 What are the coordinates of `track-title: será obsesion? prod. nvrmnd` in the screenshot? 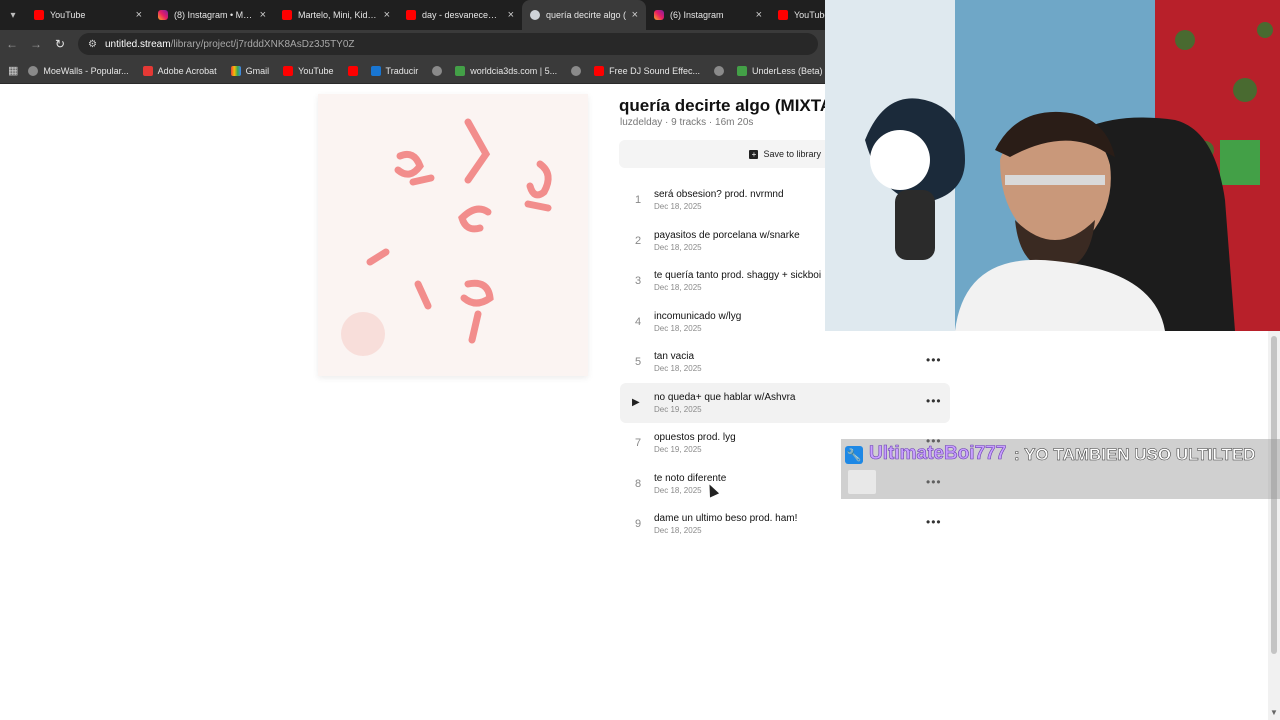 It's located at (719, 194).